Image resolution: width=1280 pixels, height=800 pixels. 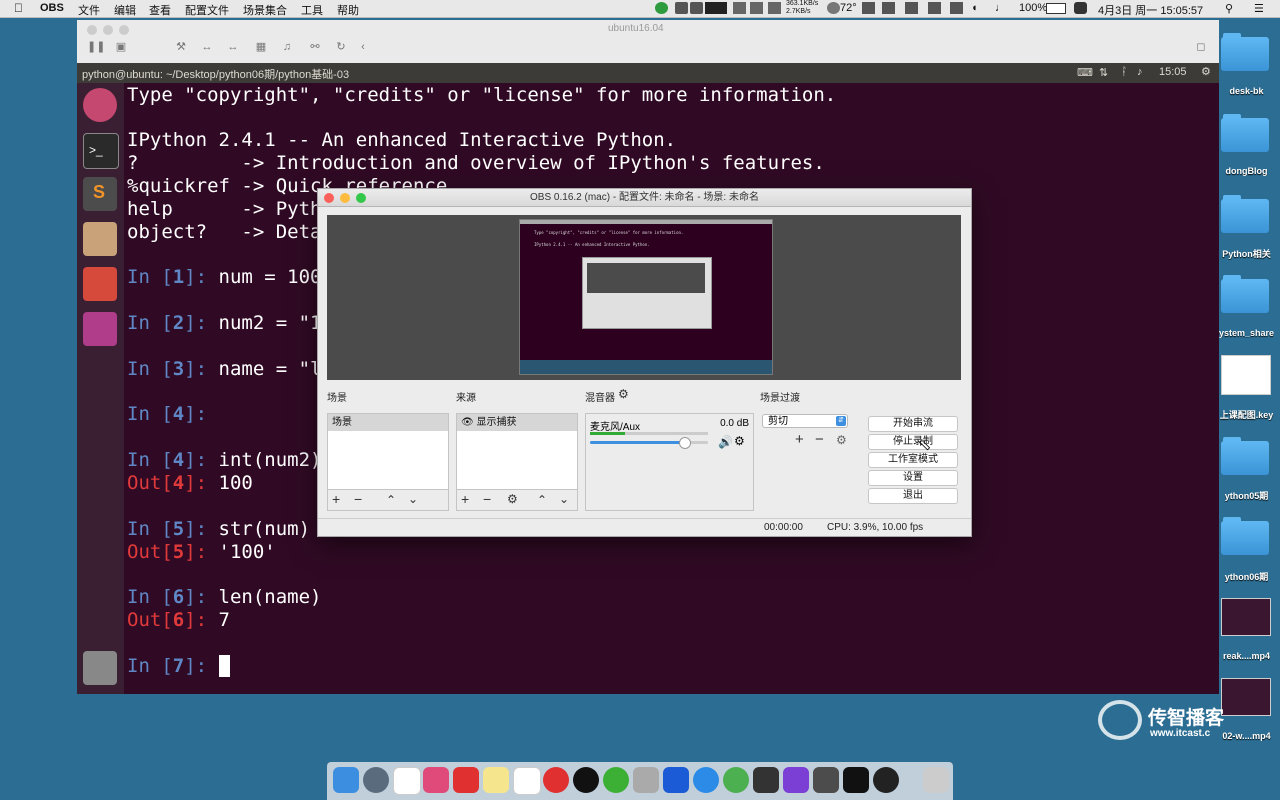 I want to click on ubuntu-logo-icon, so click(x=100, y=105).